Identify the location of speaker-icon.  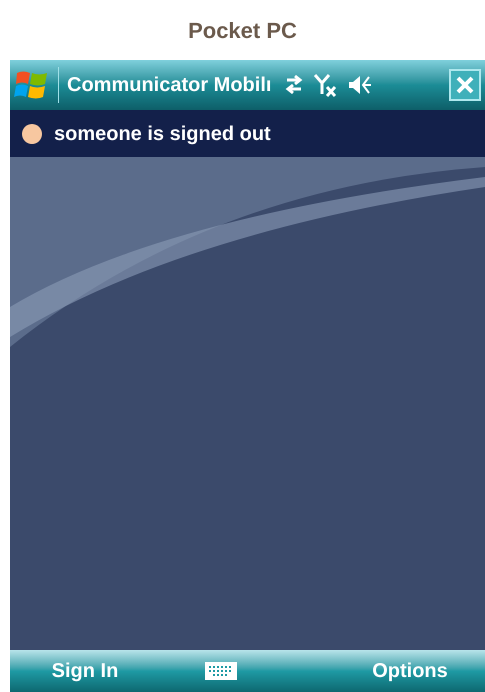
(360, 85).